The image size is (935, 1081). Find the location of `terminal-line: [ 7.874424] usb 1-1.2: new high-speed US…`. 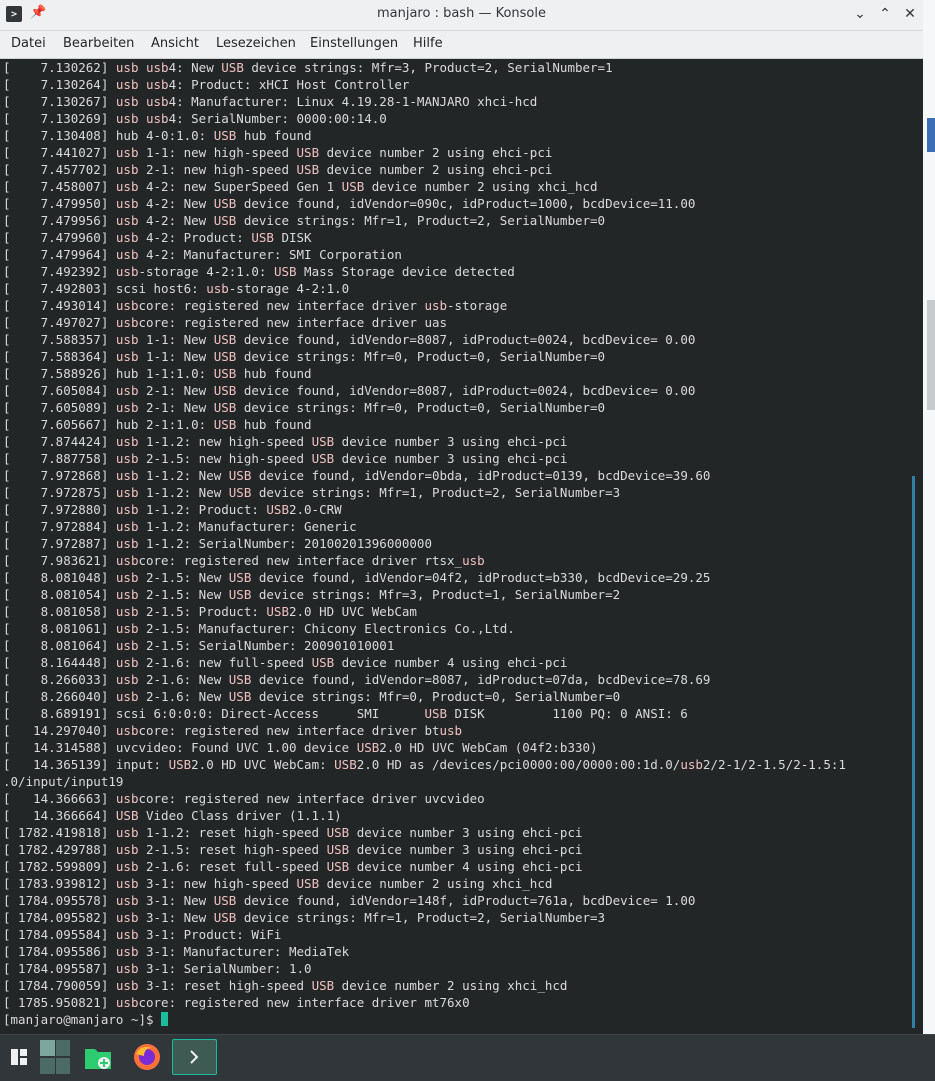

terminal-line: [ 7.874424] usb 1-1.2: new high-speed US… is located at coordinates (285, 441).